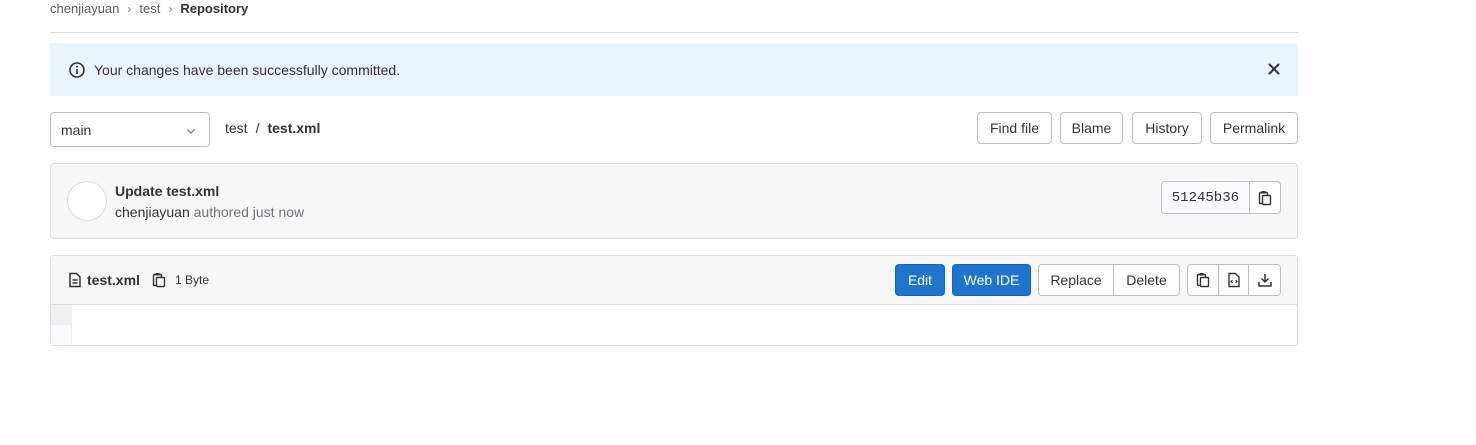 The width and height of the screenshot is (1476, 445). I want to click on file-action-group: Replace Delete, so click(1109, 280).